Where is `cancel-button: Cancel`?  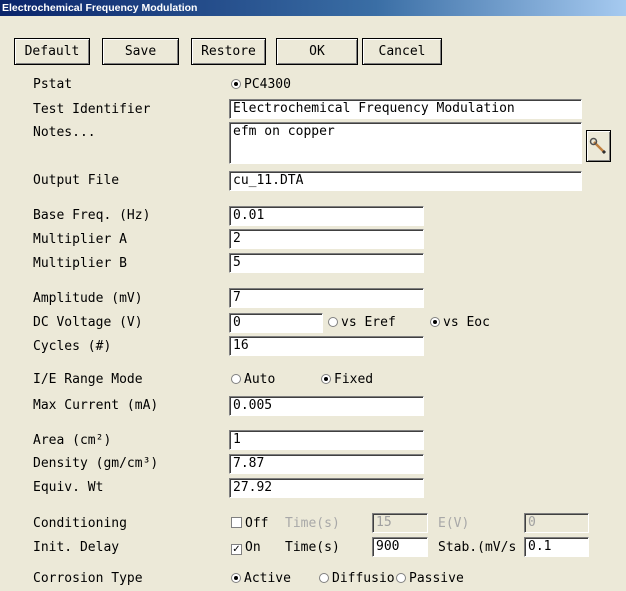 cancel-button: Cancel is located at coordinates (402, 51).